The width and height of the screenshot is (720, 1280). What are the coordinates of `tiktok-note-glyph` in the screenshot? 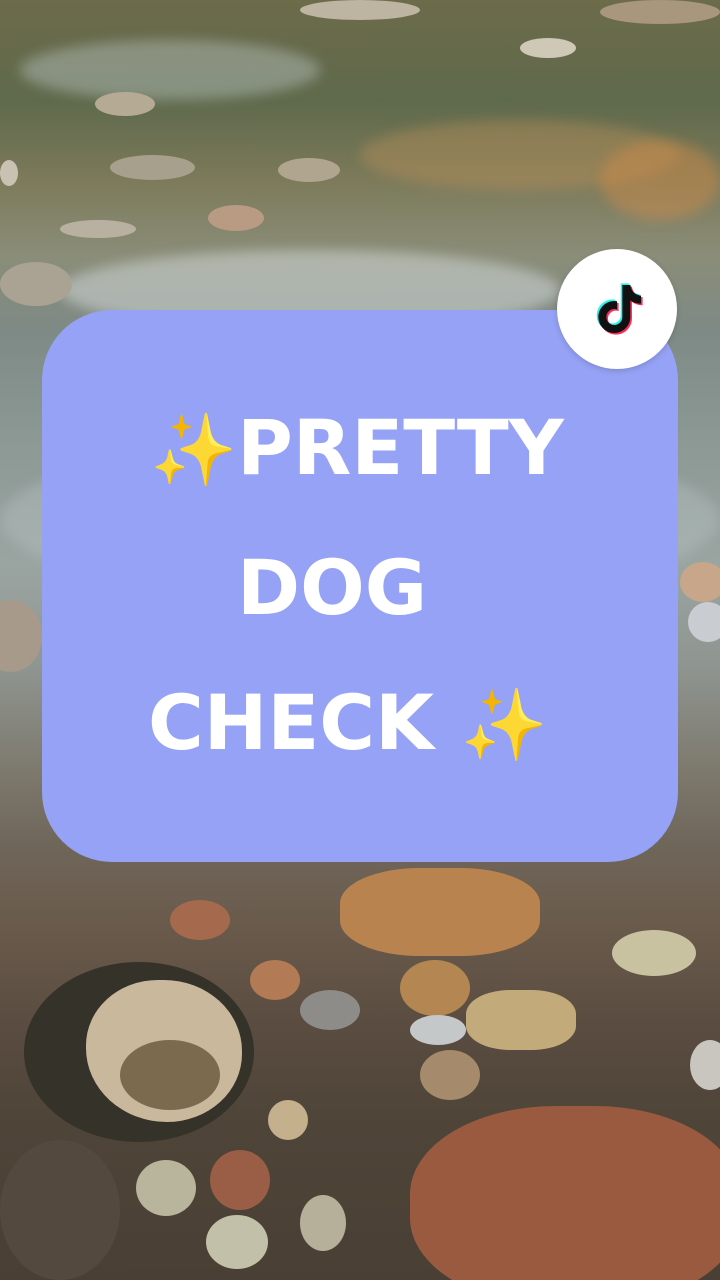 It's located at (619, 309).